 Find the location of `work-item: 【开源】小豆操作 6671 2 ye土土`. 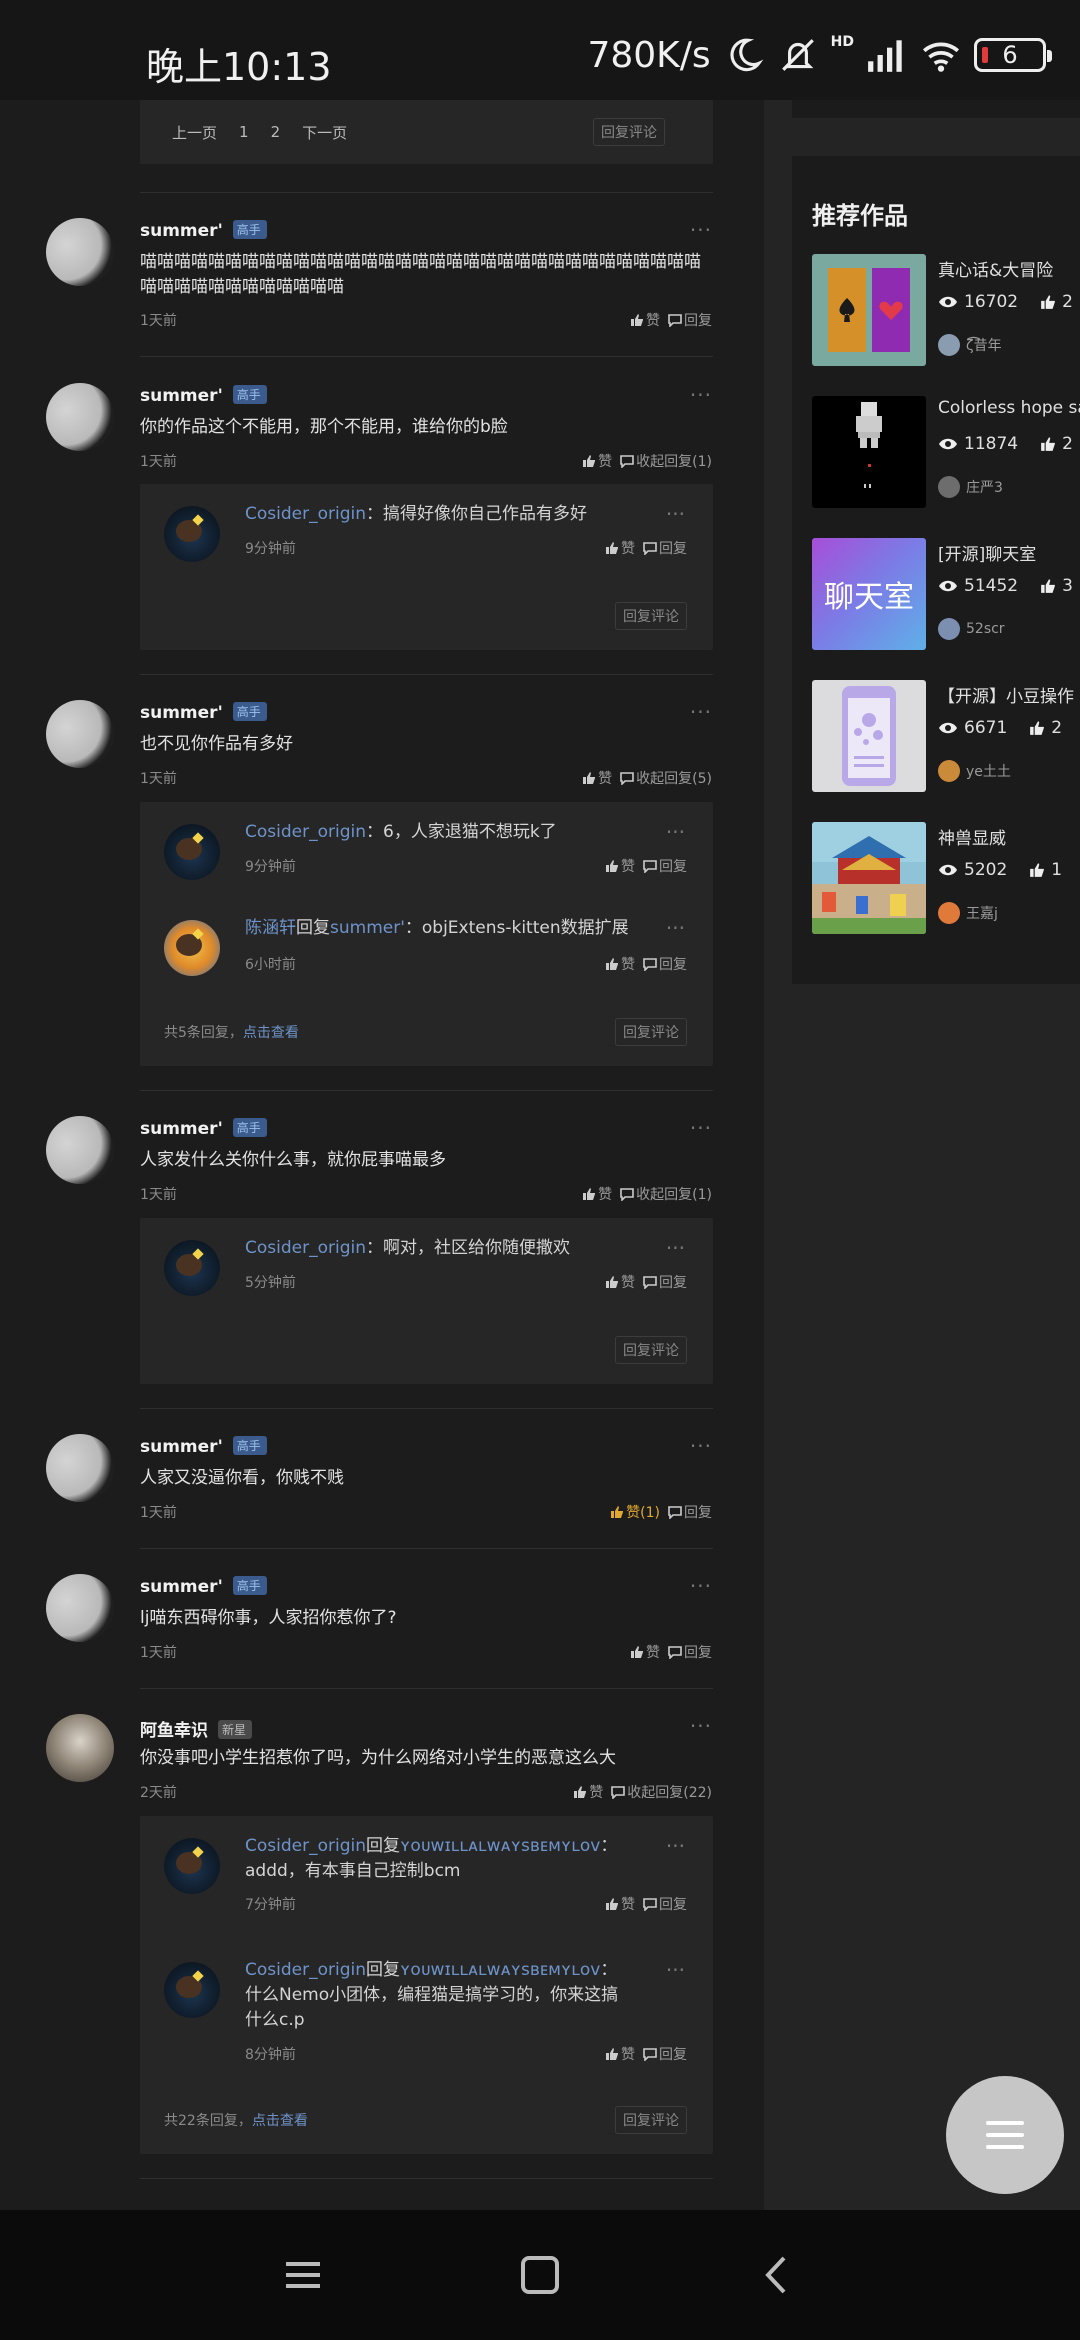

work-item: 【开源】小豆操作 6671 2 ye土土 is located at coordinates (946, 736).